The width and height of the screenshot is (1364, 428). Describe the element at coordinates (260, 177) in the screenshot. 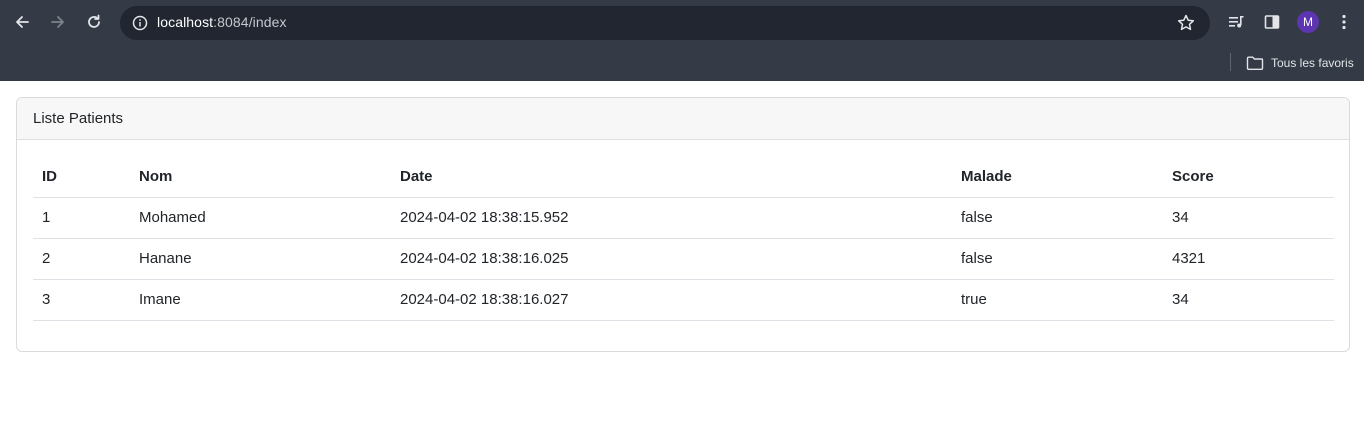

I see `column-header-nom: Nom` at that location.